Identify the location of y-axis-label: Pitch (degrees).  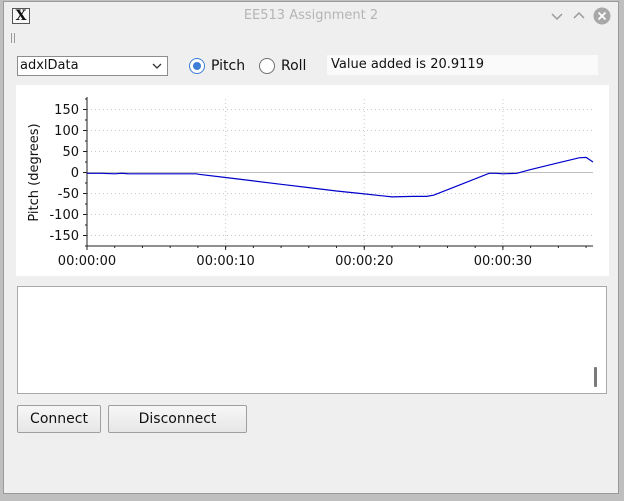
(34, 172).